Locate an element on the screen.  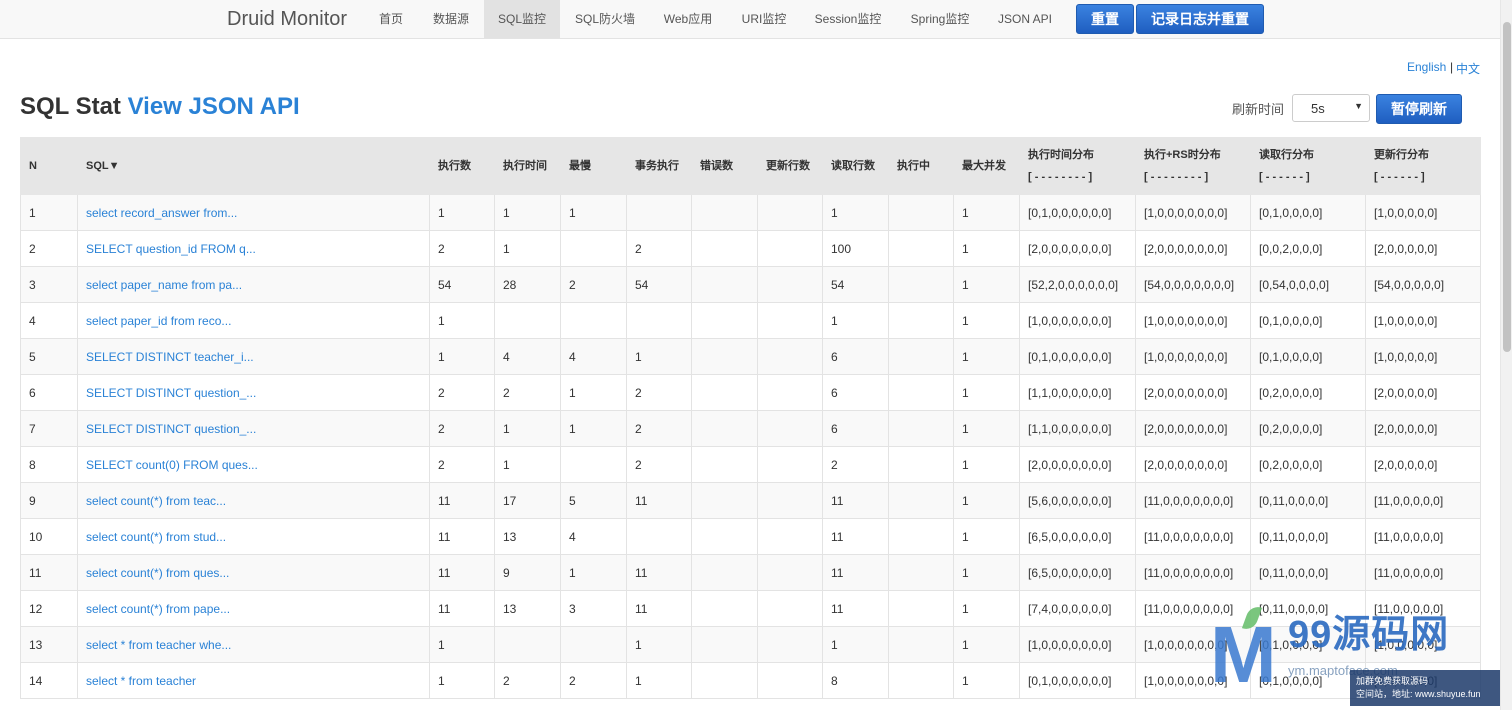
column-header-3: 执行时间 is located at coordinates (527, 166).